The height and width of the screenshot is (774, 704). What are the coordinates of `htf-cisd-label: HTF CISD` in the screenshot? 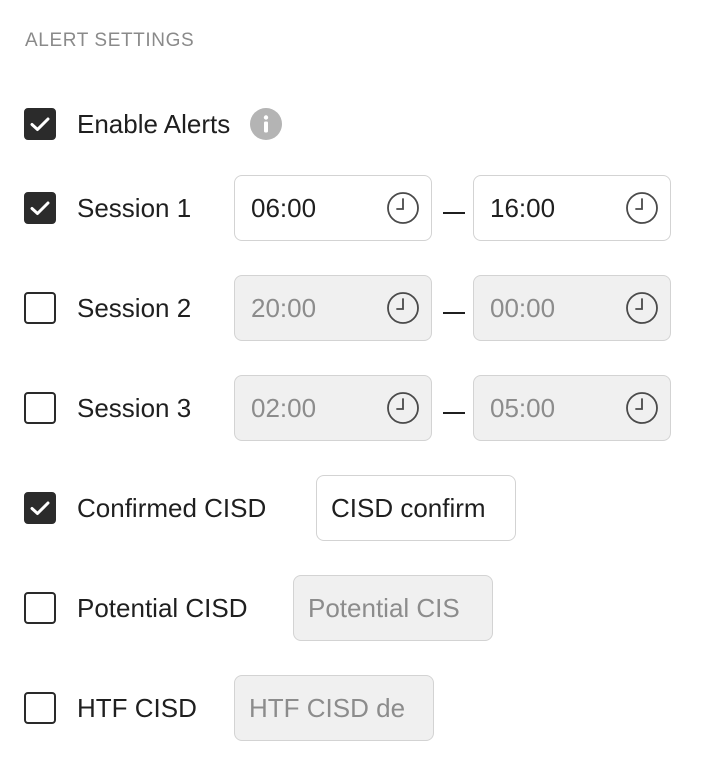 It's located at (137, 708).